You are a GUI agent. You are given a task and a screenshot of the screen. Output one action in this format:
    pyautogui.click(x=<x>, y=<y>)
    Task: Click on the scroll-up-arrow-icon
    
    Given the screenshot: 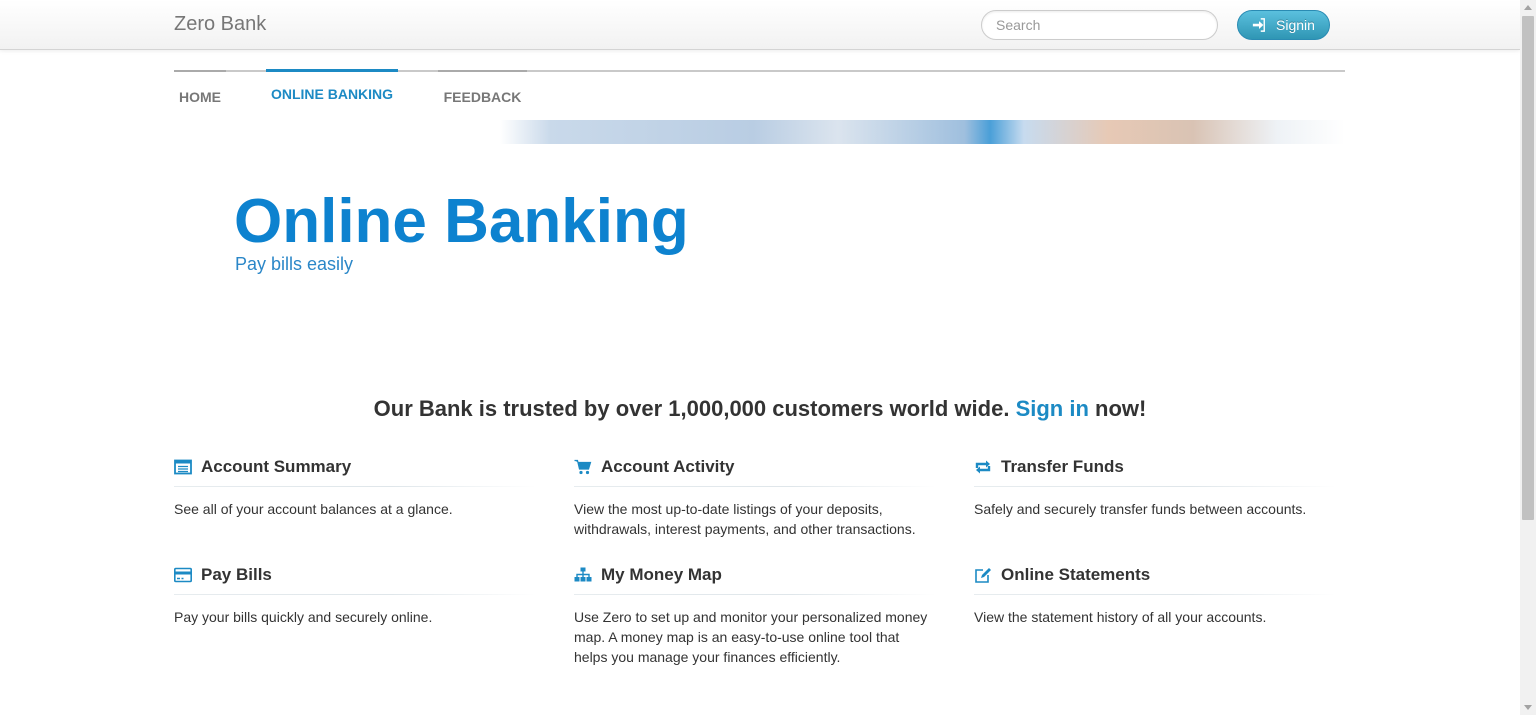 What is the action you would take?
    pyautogui.click(x=1528, y=7)
    